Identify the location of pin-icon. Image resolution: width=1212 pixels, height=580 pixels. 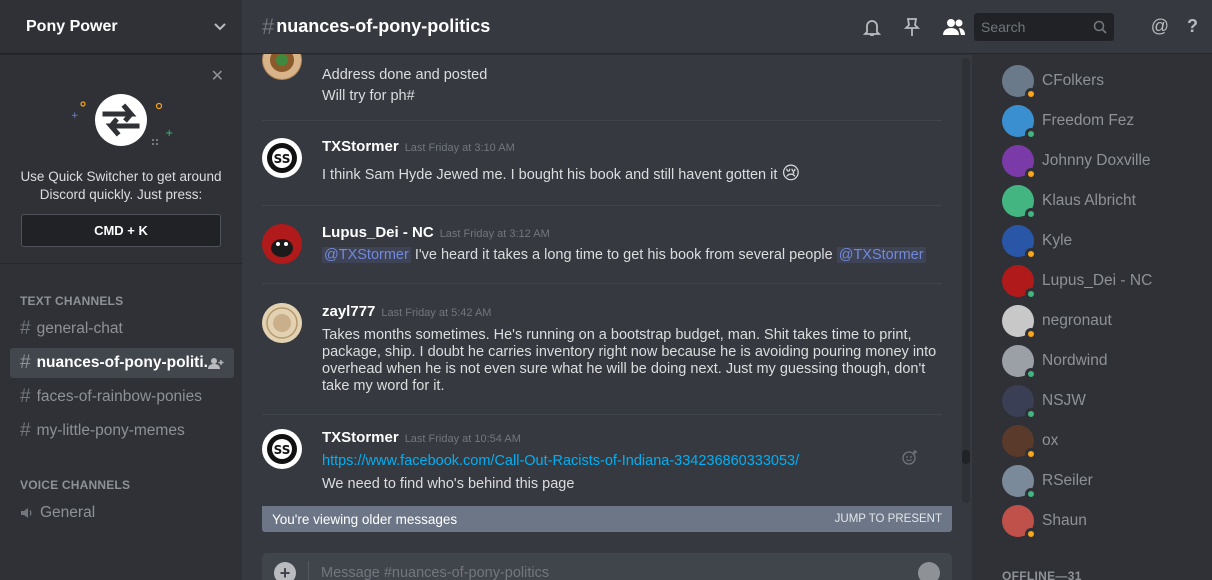
(912, 27).